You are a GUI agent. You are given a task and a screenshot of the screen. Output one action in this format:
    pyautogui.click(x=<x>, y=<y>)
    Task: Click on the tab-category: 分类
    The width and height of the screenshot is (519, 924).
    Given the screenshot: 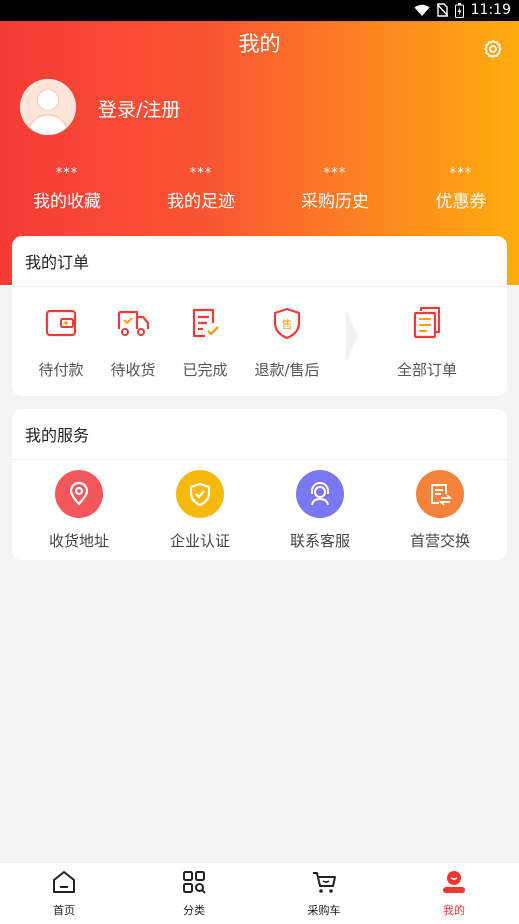 What is the action you would take?
    pyautogui.click(x=194, y=893)
    